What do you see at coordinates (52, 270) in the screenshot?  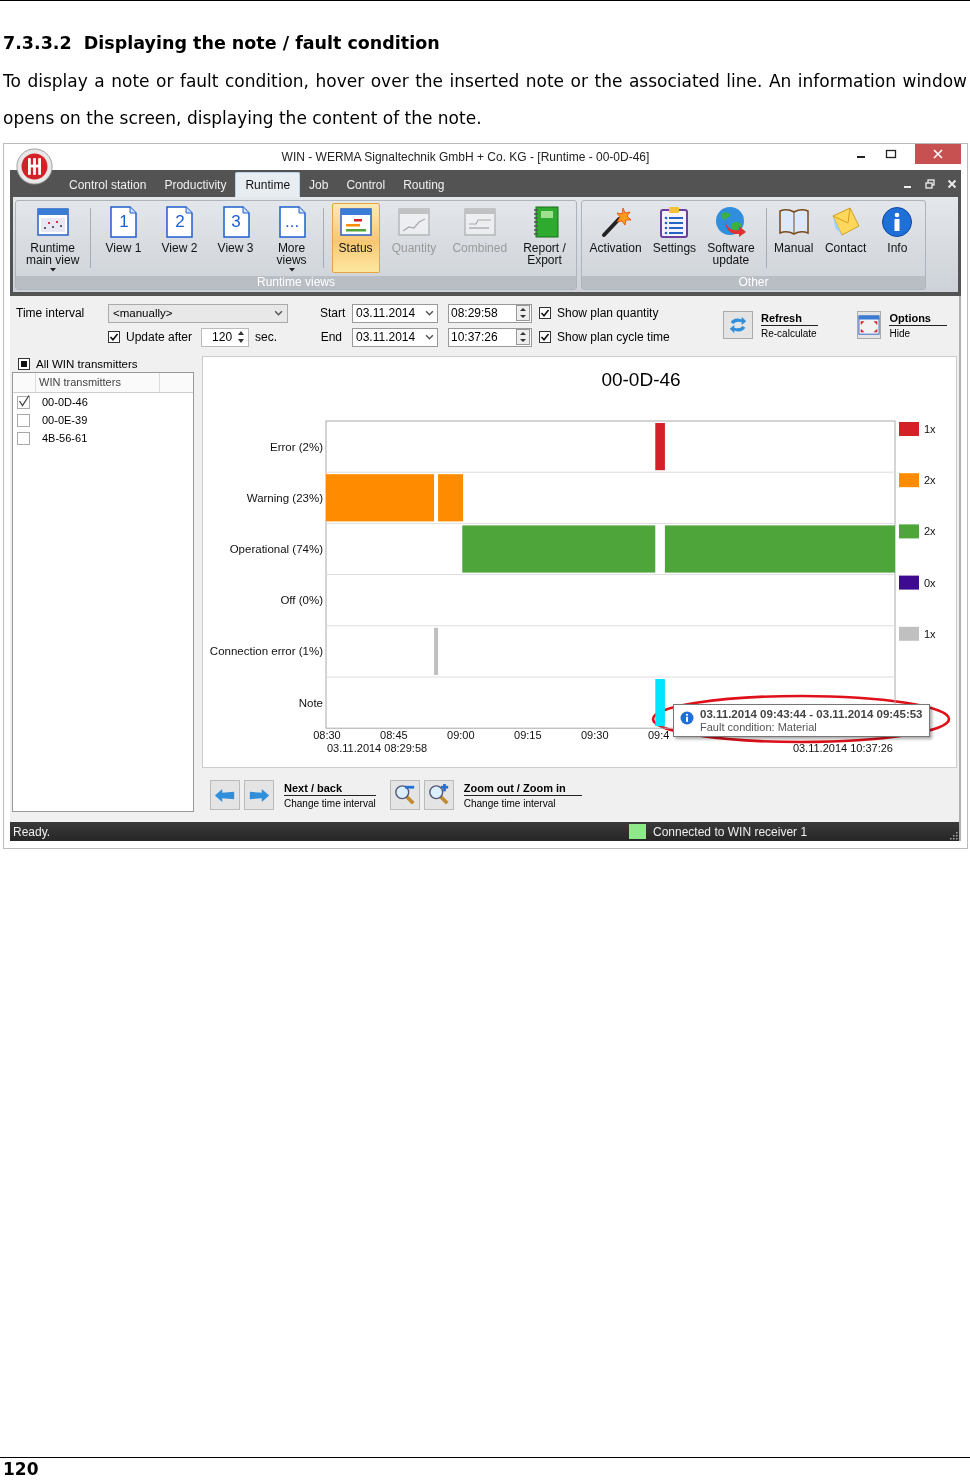 I see `caret-icon` at bounding box center [52, 270].